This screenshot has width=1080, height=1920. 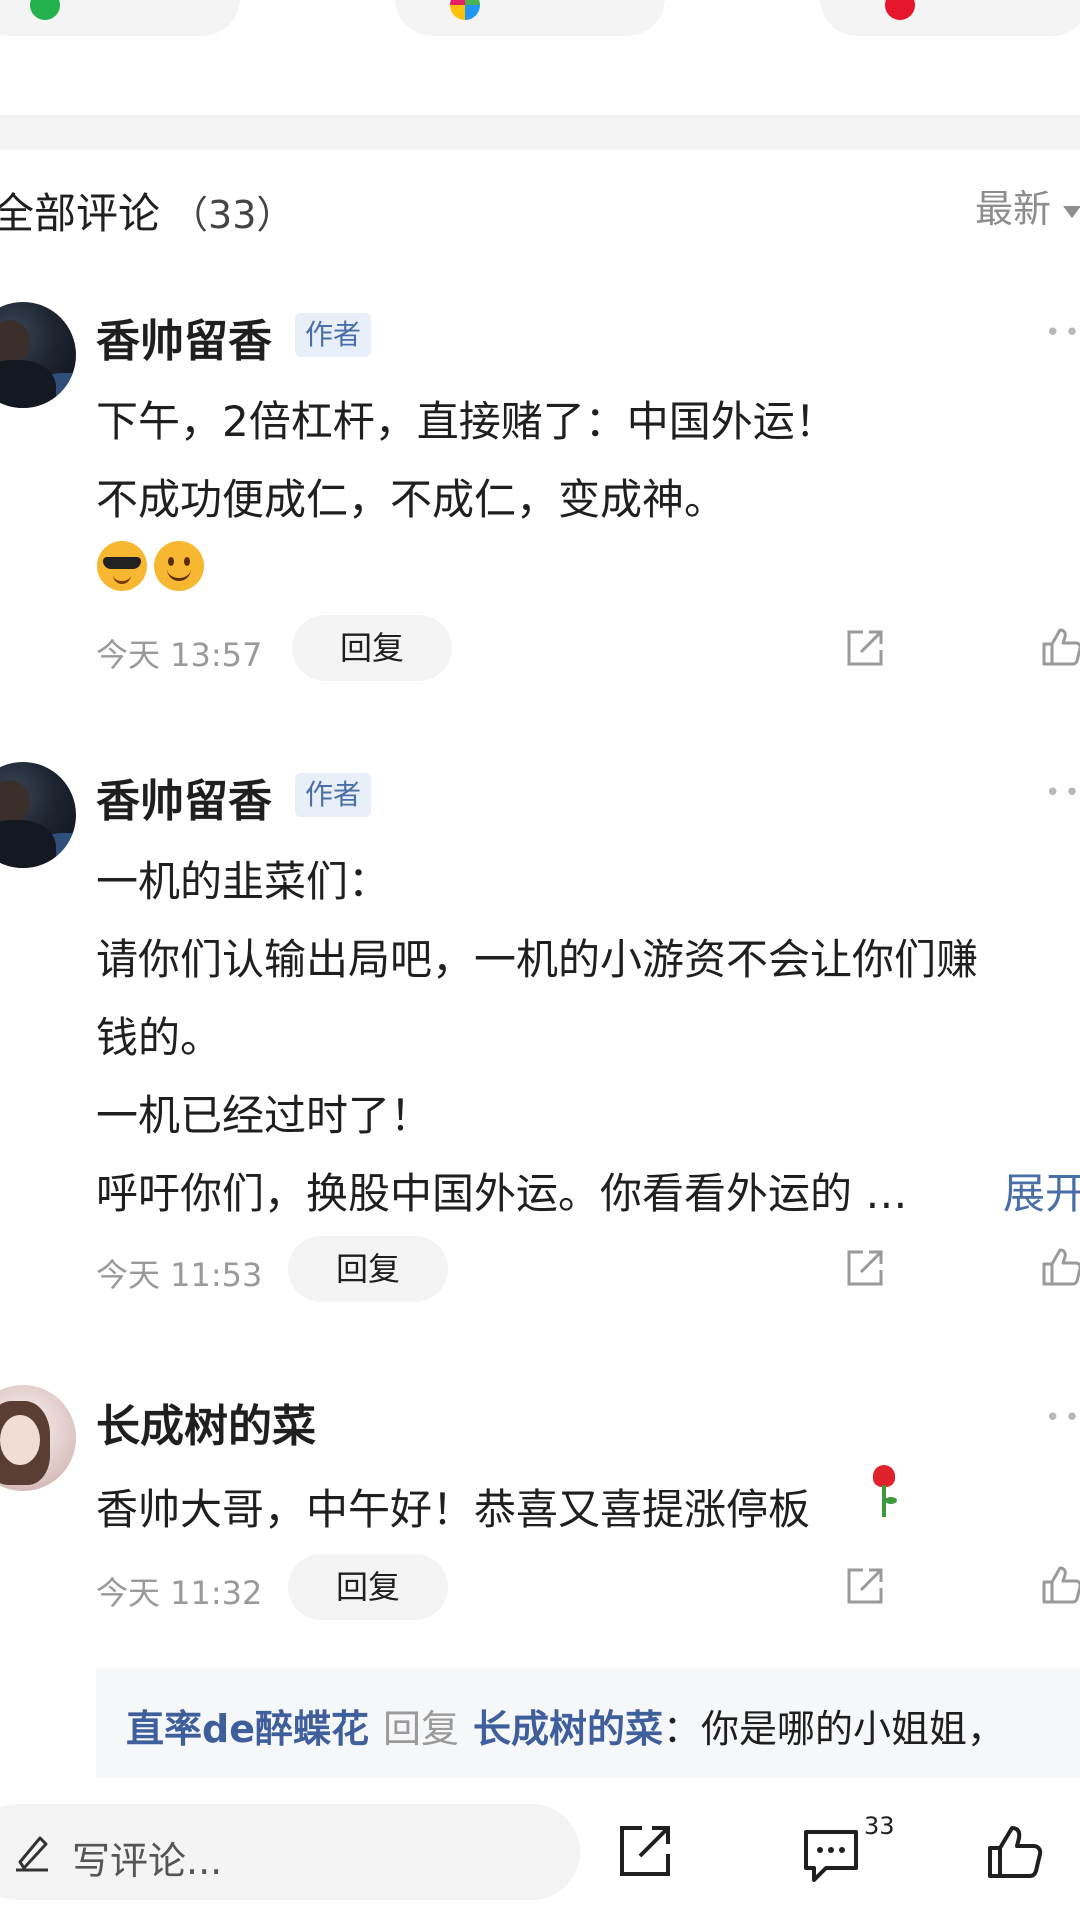 I want to click on sub-reply-box: 直率de醉蝶花 回复 长成树的菜：你是哪的小姐姐，, so click(x=588, y=1723).